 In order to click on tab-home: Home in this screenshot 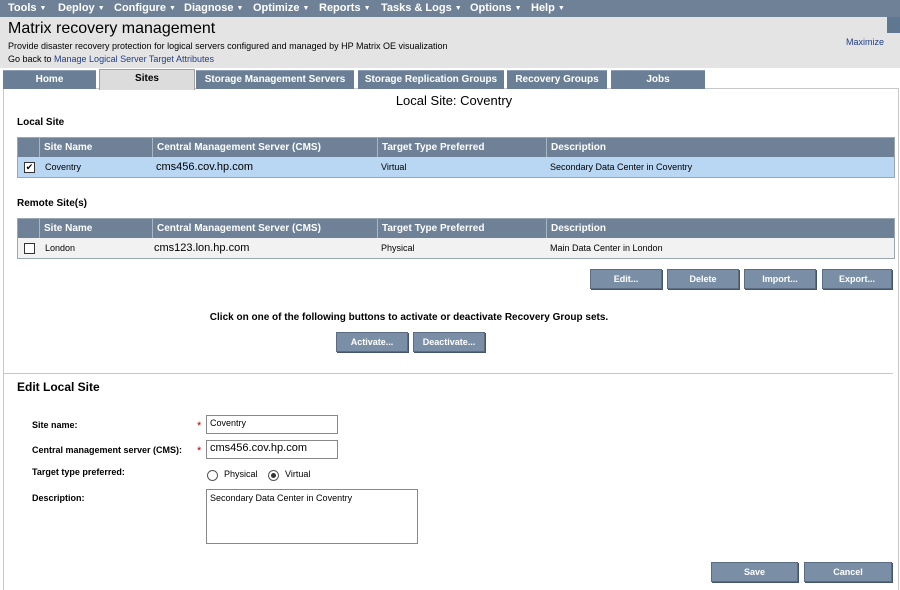, I will do `click(49, 79)`.